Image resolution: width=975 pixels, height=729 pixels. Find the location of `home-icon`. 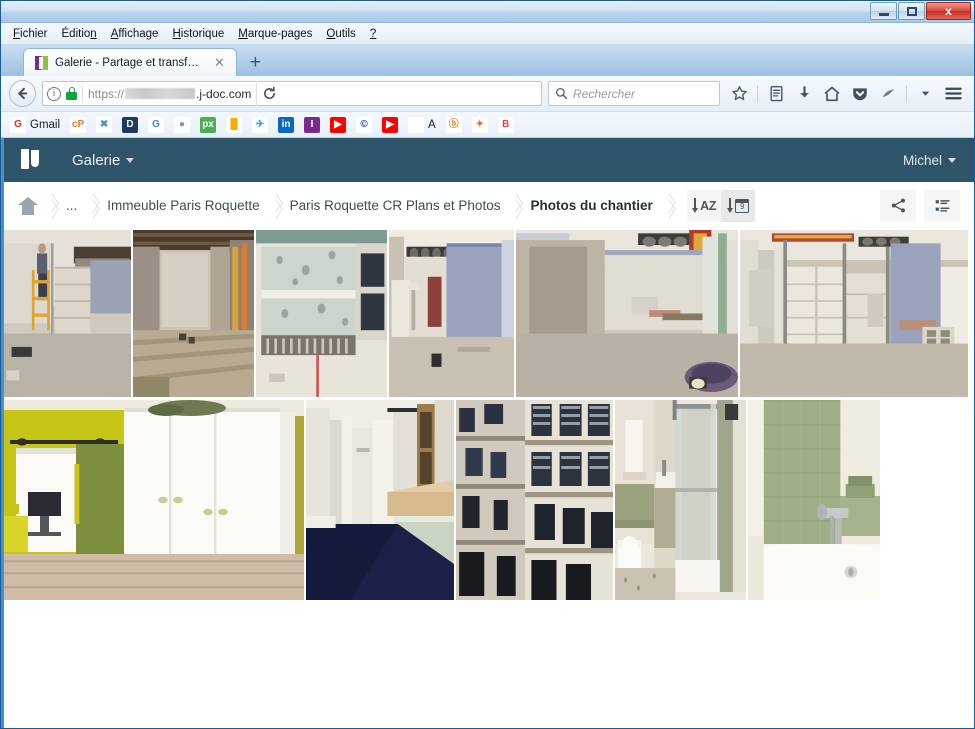

home-icon is located at coordinates (832, 94).